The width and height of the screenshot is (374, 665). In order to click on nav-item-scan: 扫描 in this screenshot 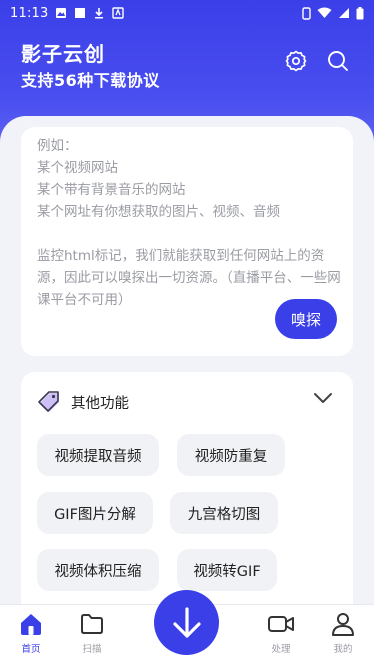, I will do `click(92, 635)`.